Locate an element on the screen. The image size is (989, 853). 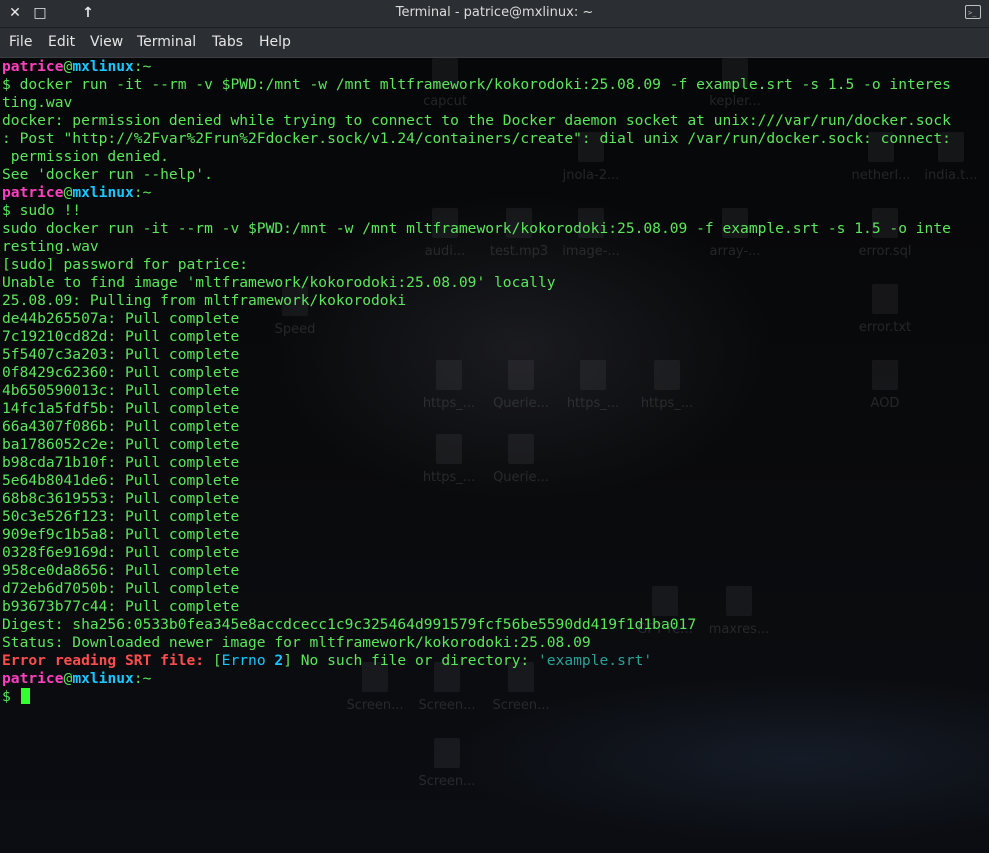
pull-layer-line: 68b8c3619553: Pull complete is located at coordinates (121, 498).